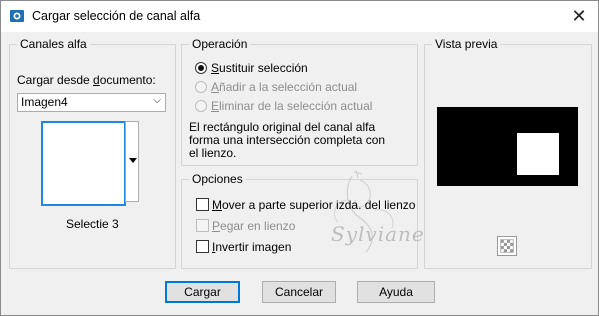 The height and width of the screenshot is (316, 599). I want to click on checkbox-invert-image-label: Invertir imagen, so click(251, 247).